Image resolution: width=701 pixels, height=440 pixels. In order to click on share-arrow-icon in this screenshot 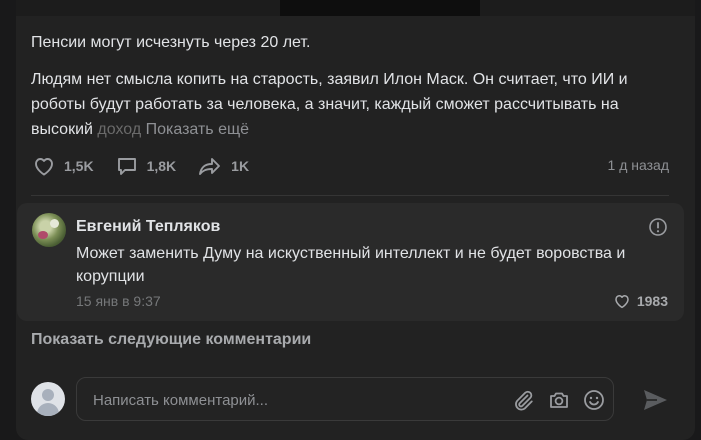, I will do `click(210, 166)`.